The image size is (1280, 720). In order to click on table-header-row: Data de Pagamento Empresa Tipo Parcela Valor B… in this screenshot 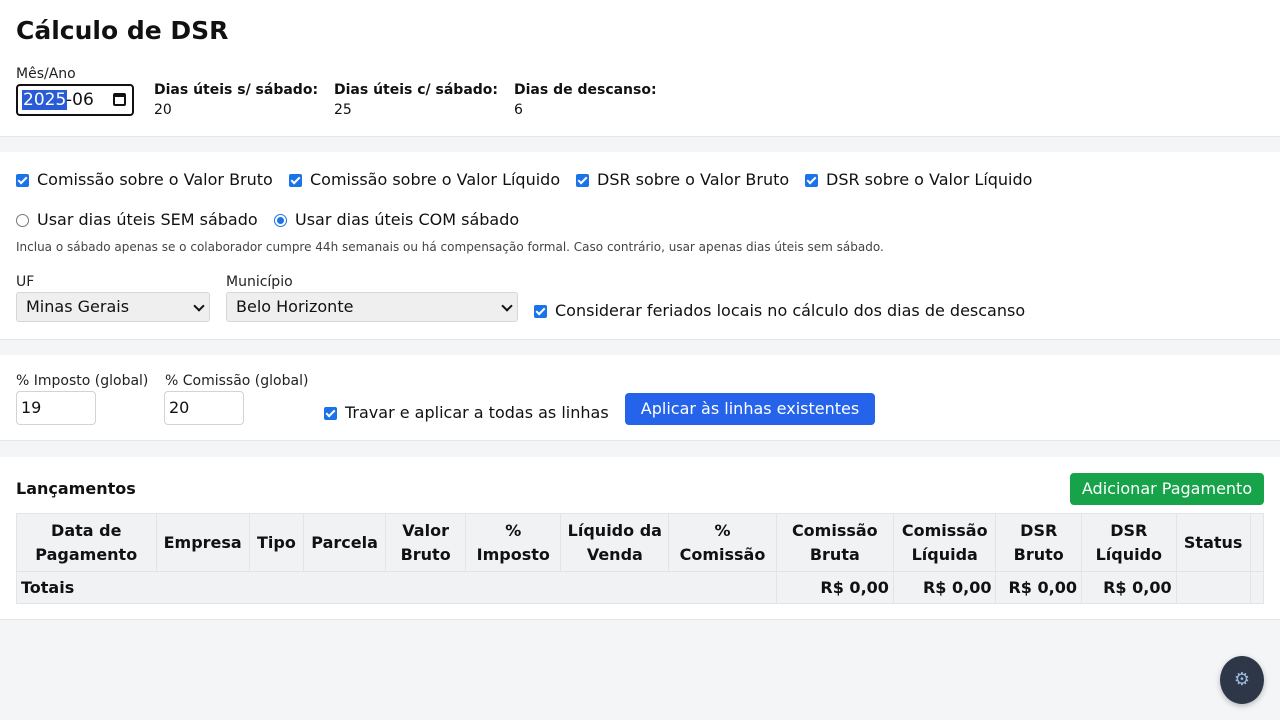, I will do `click(640, 542)`.